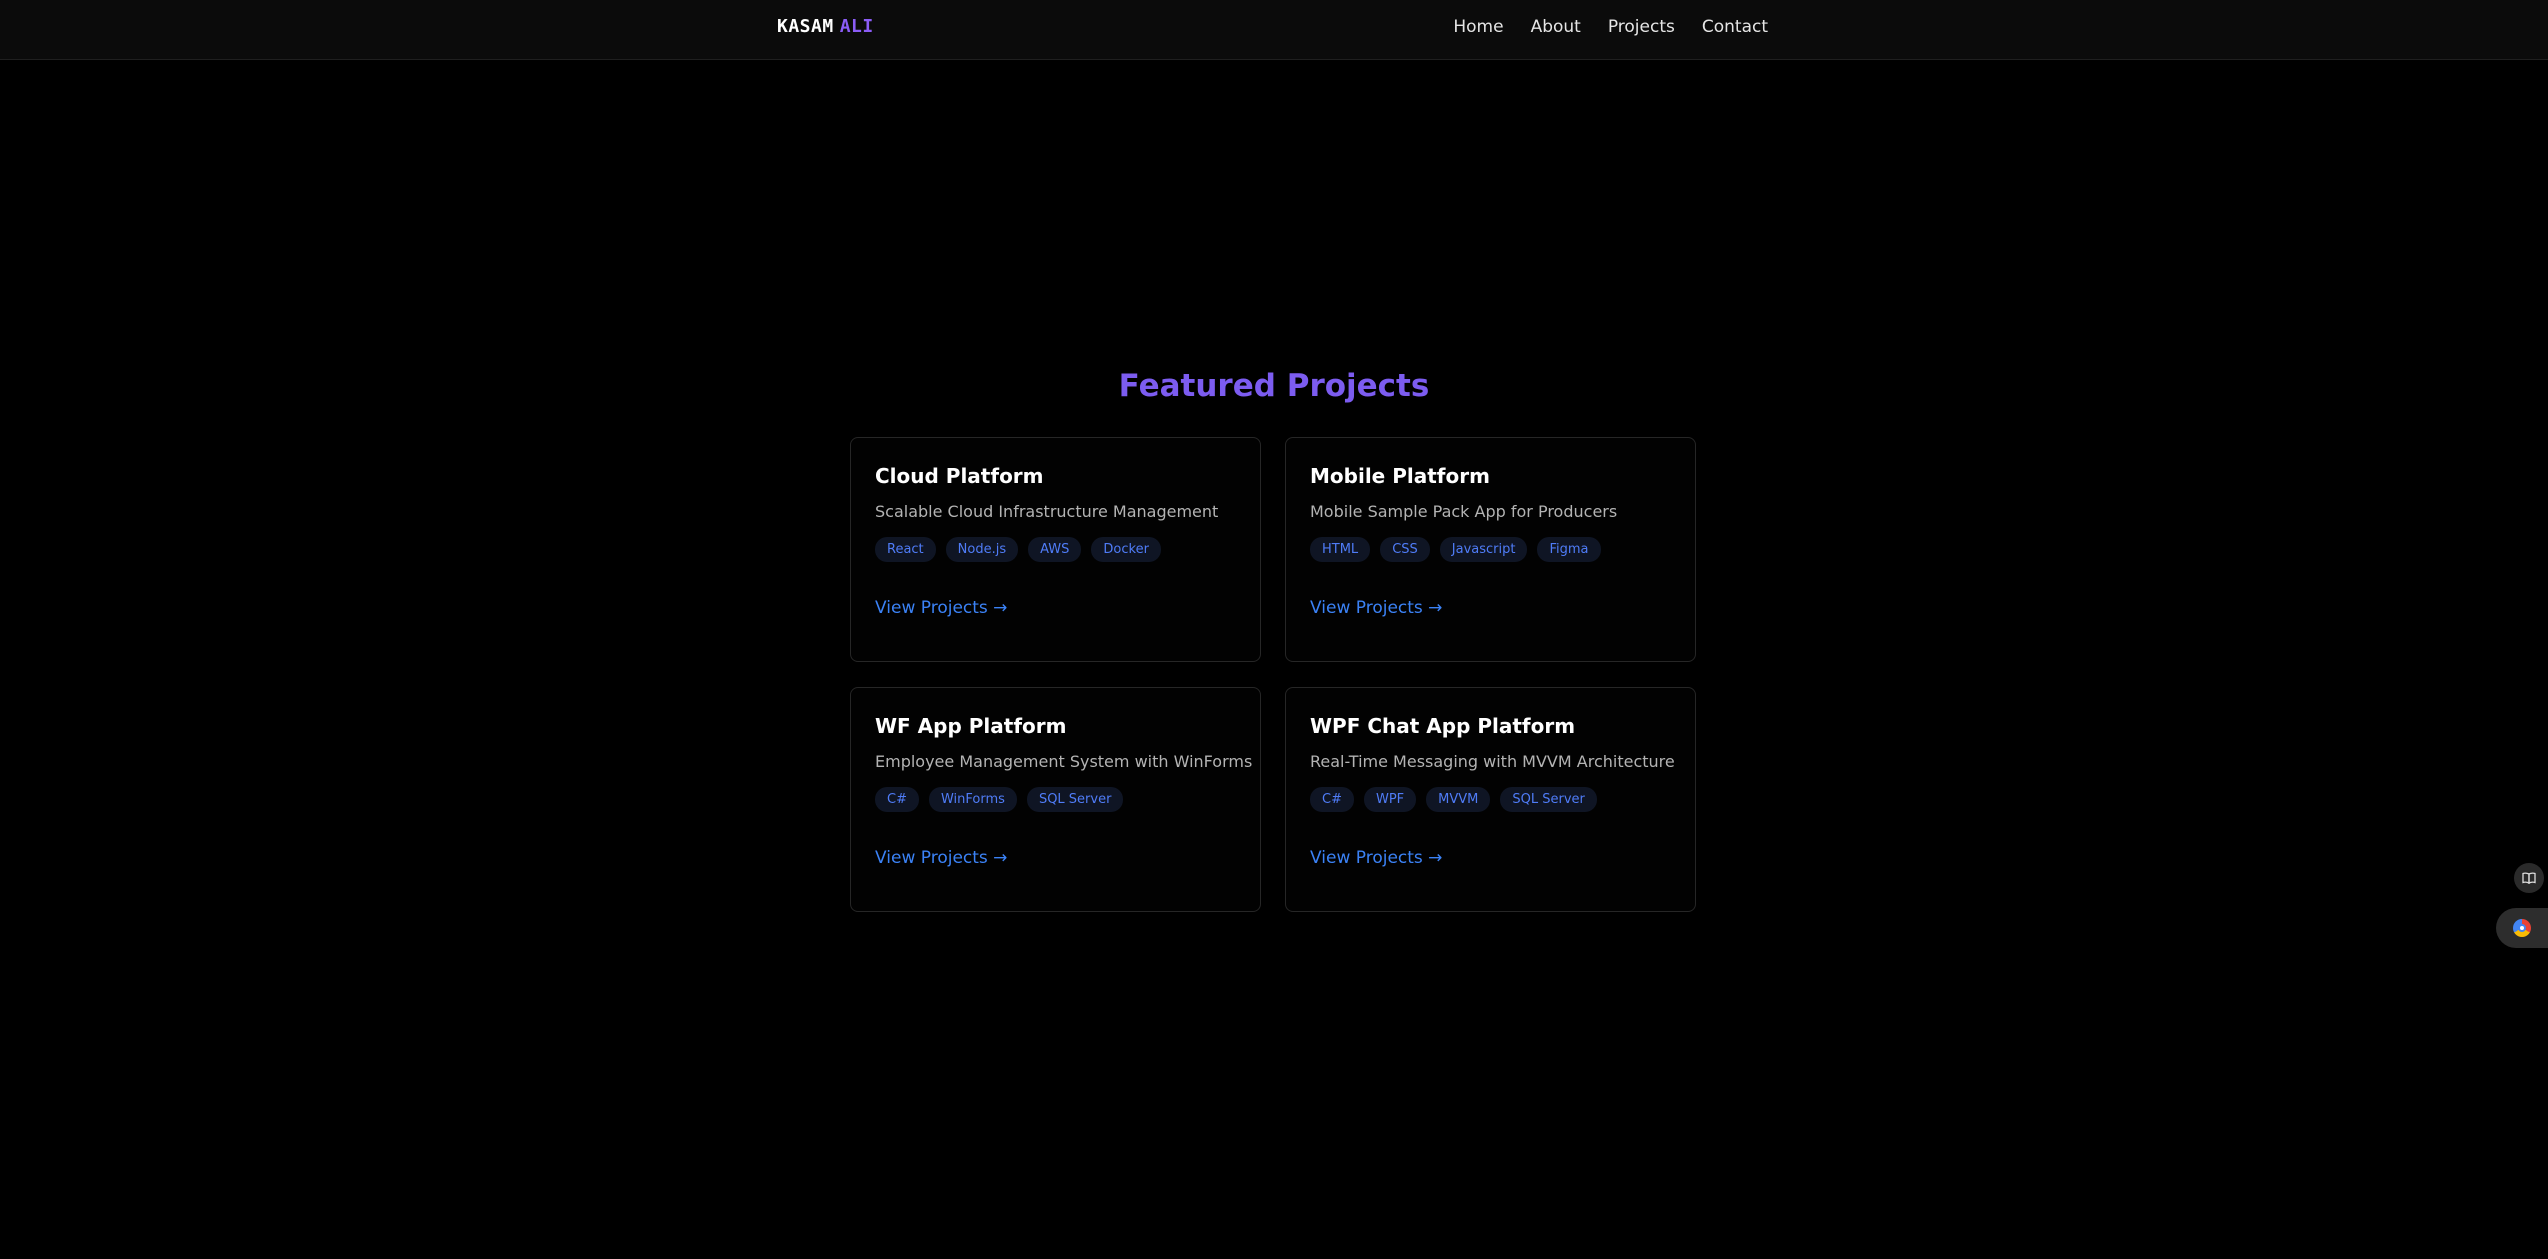 The width and height of the screenshot is (2548, 1259). I want to click on project-title: WF App Platform, so click(971, 726).